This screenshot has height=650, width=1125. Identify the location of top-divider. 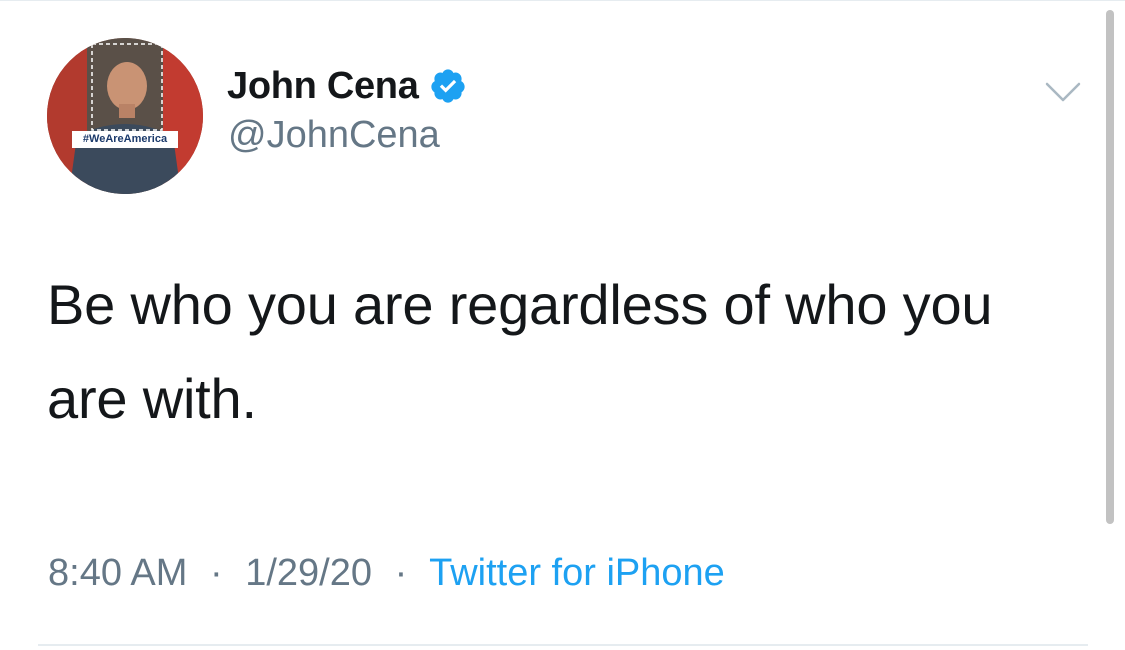
(562, 0).